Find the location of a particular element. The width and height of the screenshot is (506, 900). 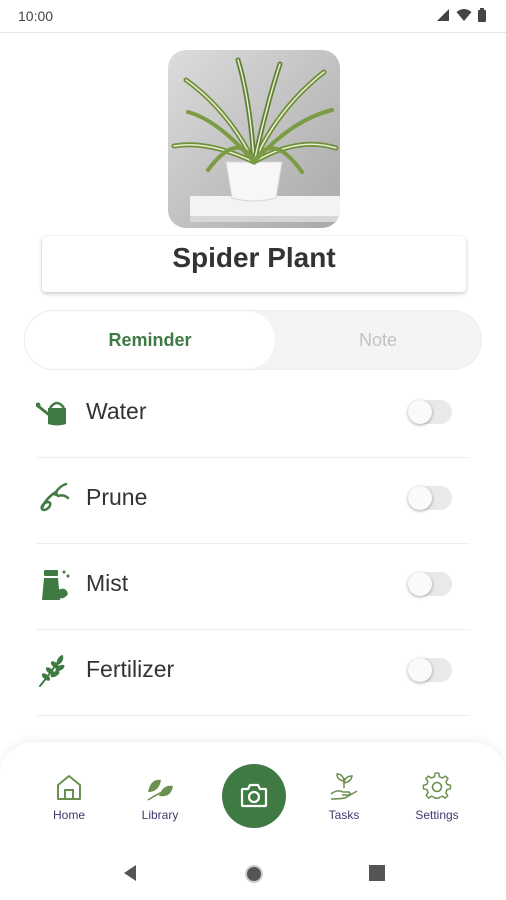

leaf-icon is located at coordinates (160, 790).